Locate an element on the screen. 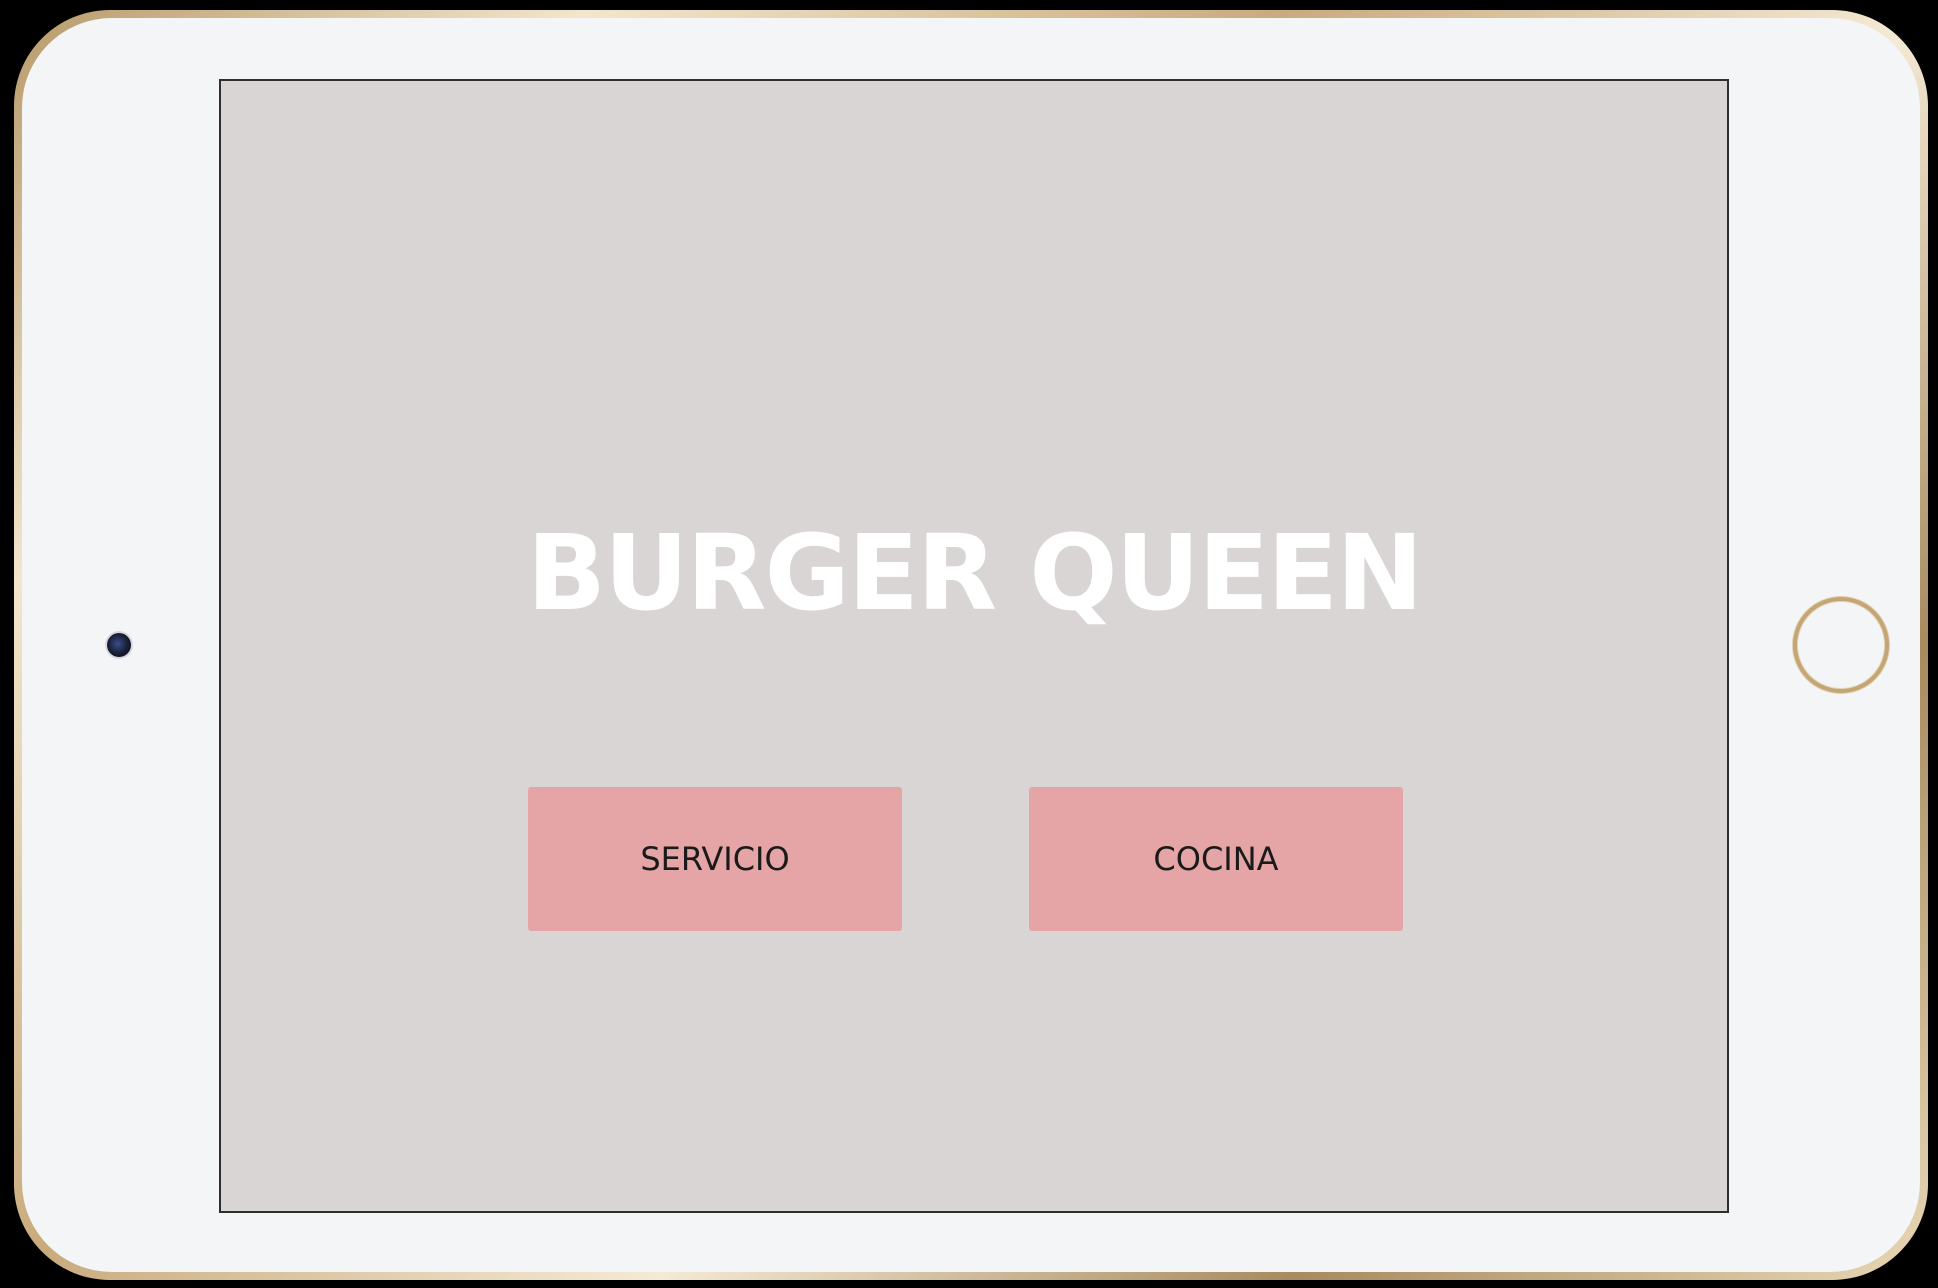 The width and height of the screenshot is (1938, 1288). front-camera-icon is located at coordinates (119, 645).